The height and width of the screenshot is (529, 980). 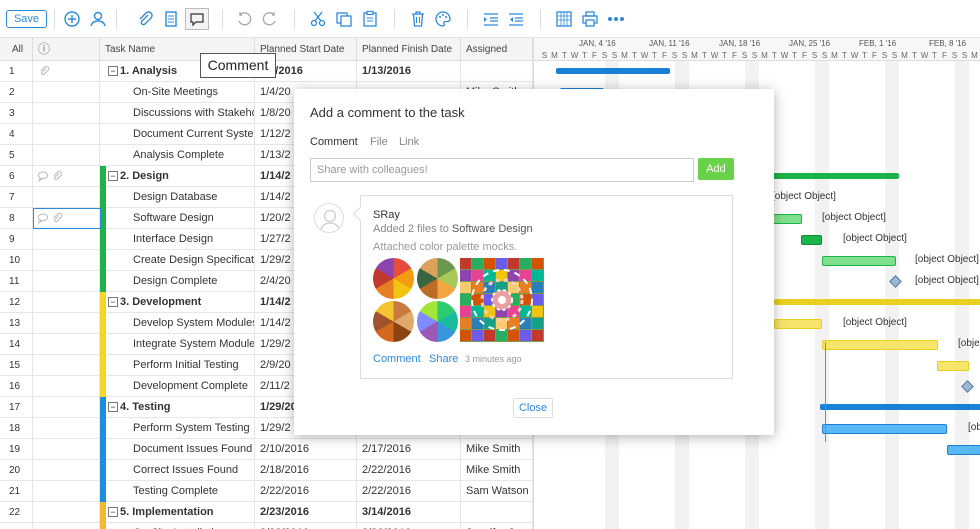 I want to click on more-icon, so click(x=616, y=19).